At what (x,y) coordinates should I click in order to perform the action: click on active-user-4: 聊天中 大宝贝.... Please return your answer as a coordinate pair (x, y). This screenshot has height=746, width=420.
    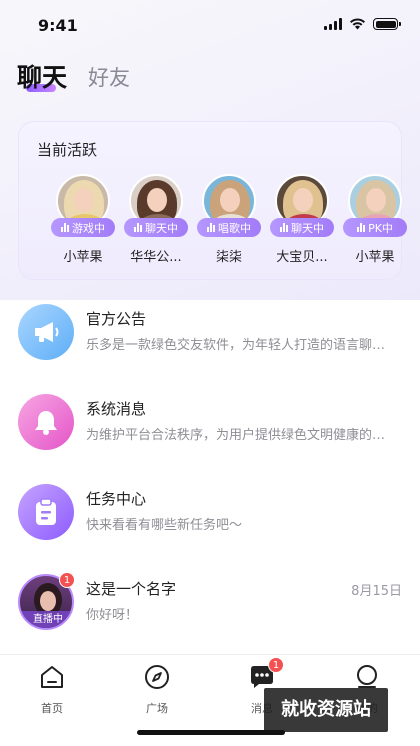
    Looking at the image, I should click on (302, 219).